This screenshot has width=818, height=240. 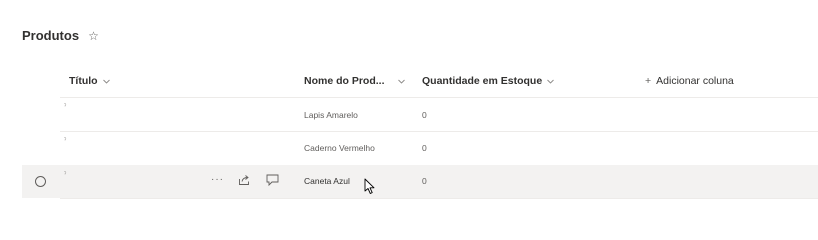 What do you see at coordinates (439, 198) in the screenshot?
I see `divider` at bounding box center [439, 198].